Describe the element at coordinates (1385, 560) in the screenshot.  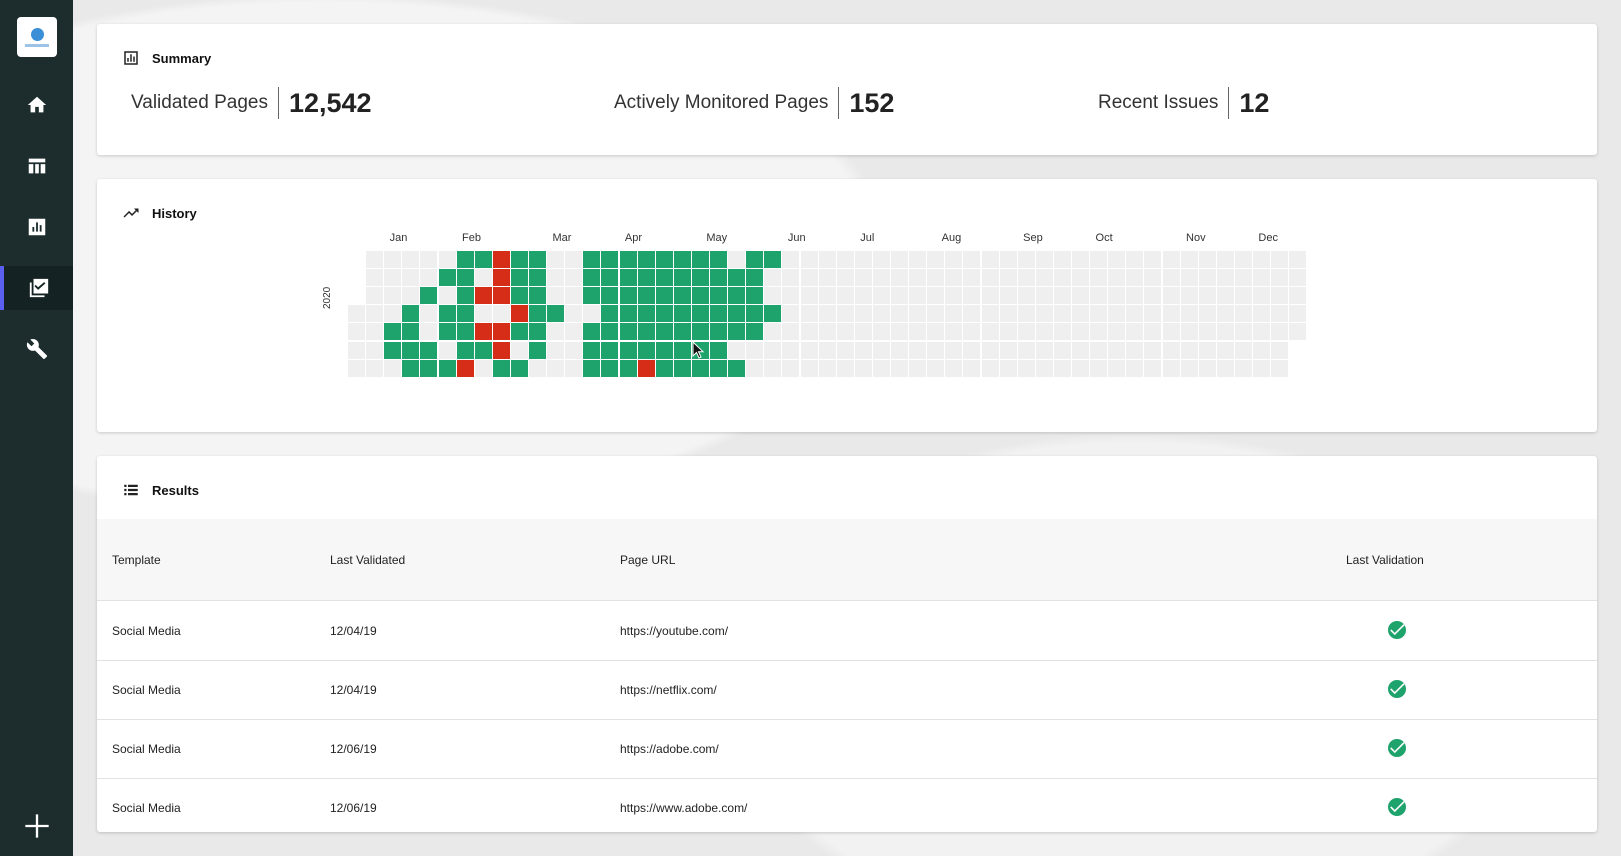
I see `column-last-validation: Last Validation` at that location.